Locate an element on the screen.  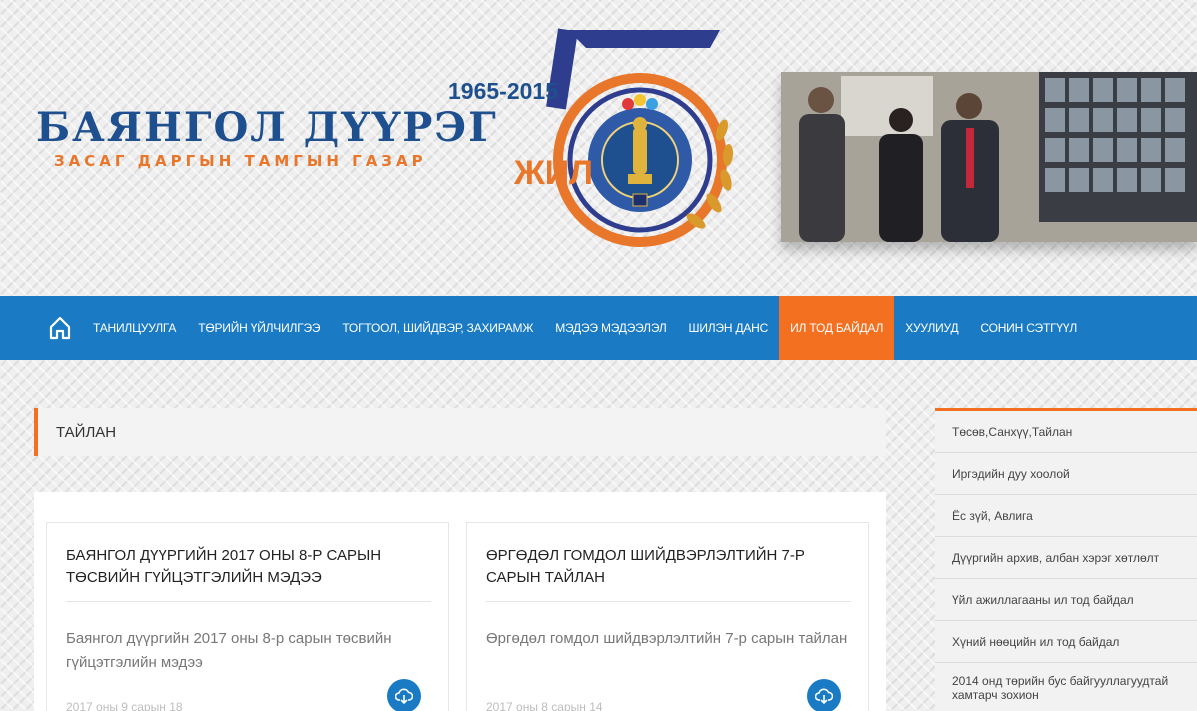
home-icon is located at coordinates (60, 328).